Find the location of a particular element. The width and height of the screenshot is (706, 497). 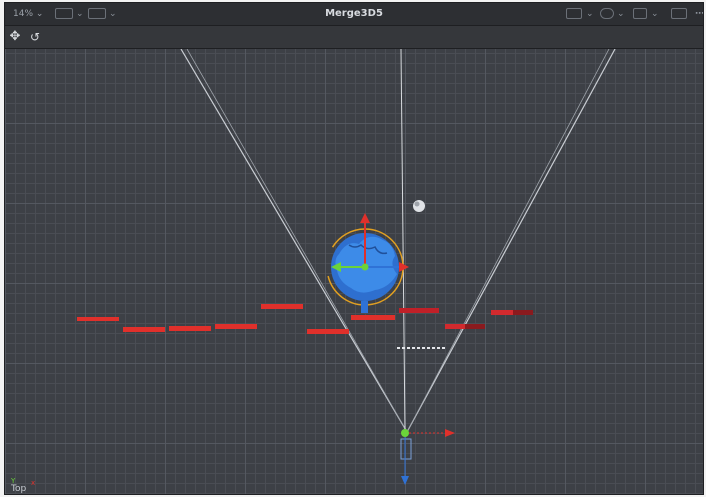

more-icon: ⋯ is located at coordinates (699, 14).